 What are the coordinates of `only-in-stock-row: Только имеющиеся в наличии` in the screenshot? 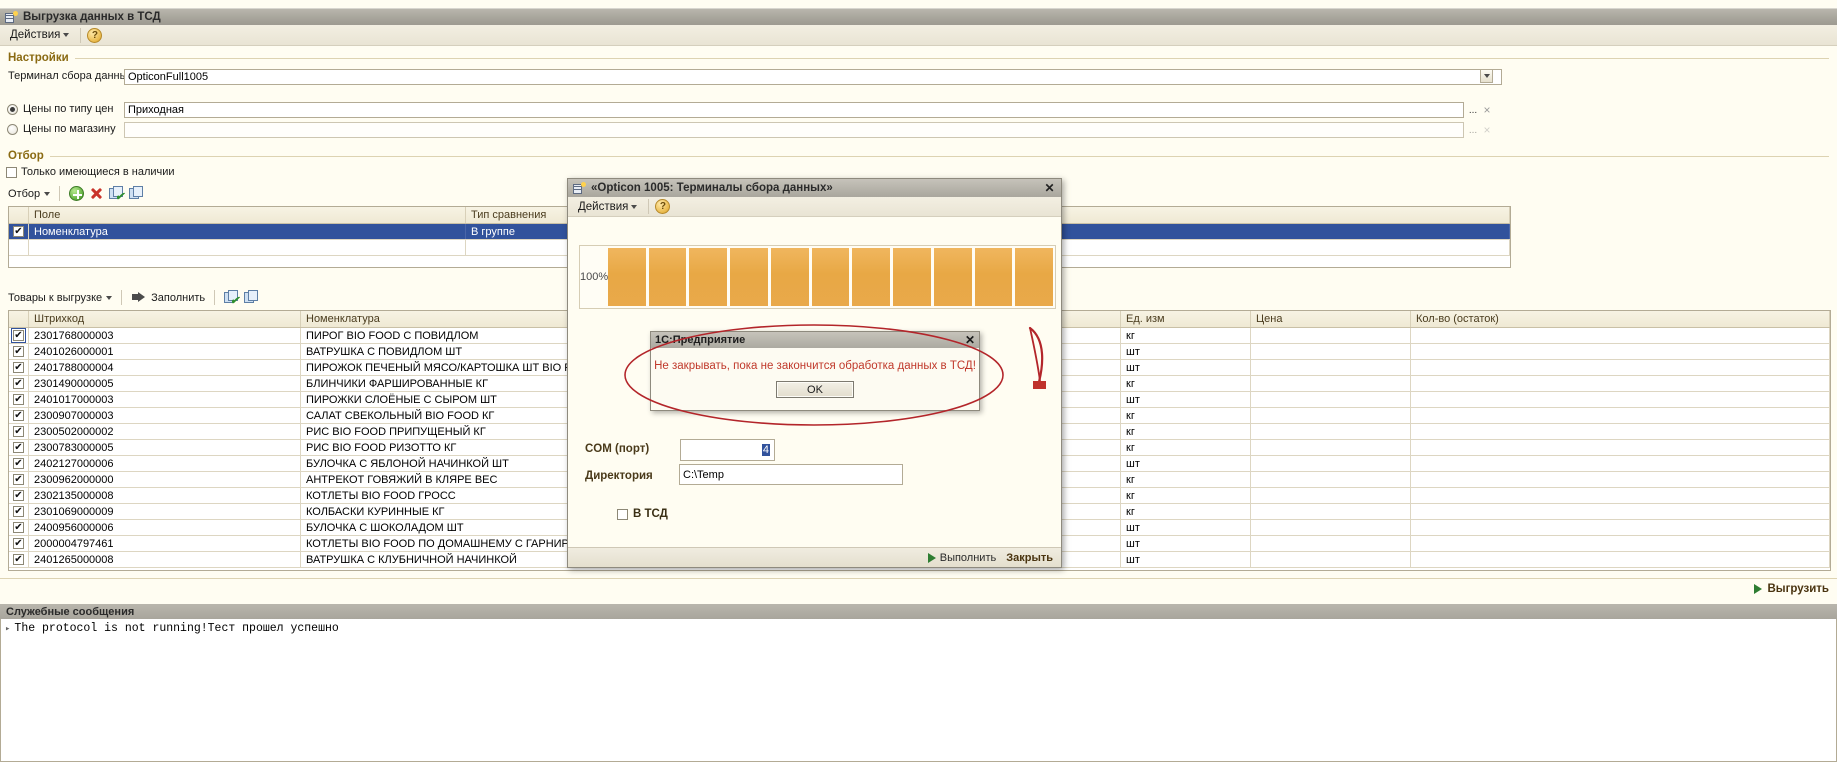 It's located at (90, 172).